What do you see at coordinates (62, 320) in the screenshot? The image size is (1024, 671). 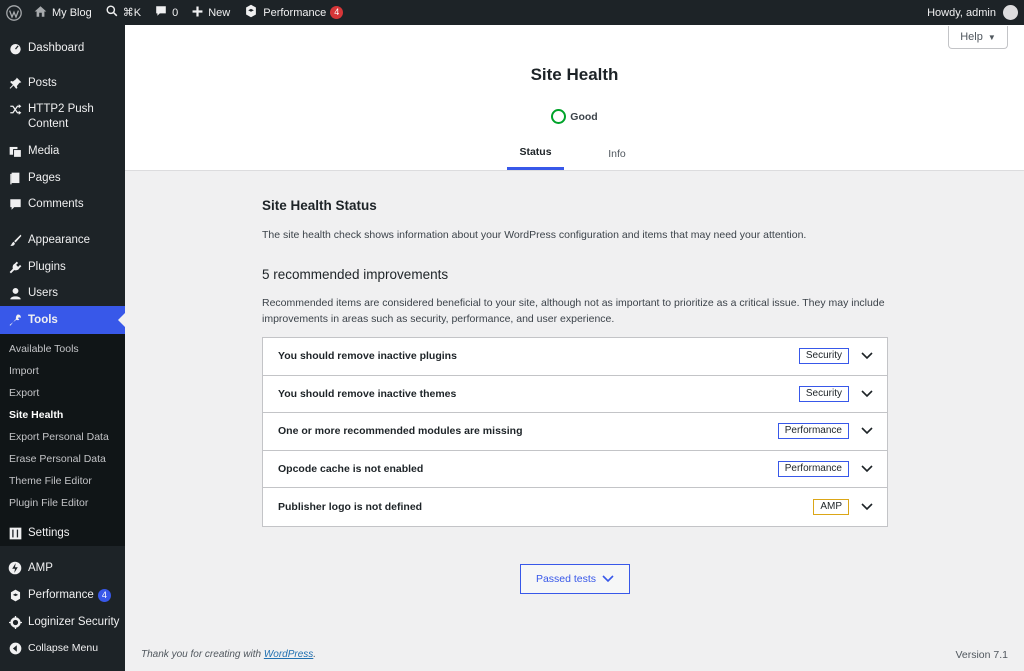 I see `sidebar-item-tools: Tools` at bounding box center [62, 320].